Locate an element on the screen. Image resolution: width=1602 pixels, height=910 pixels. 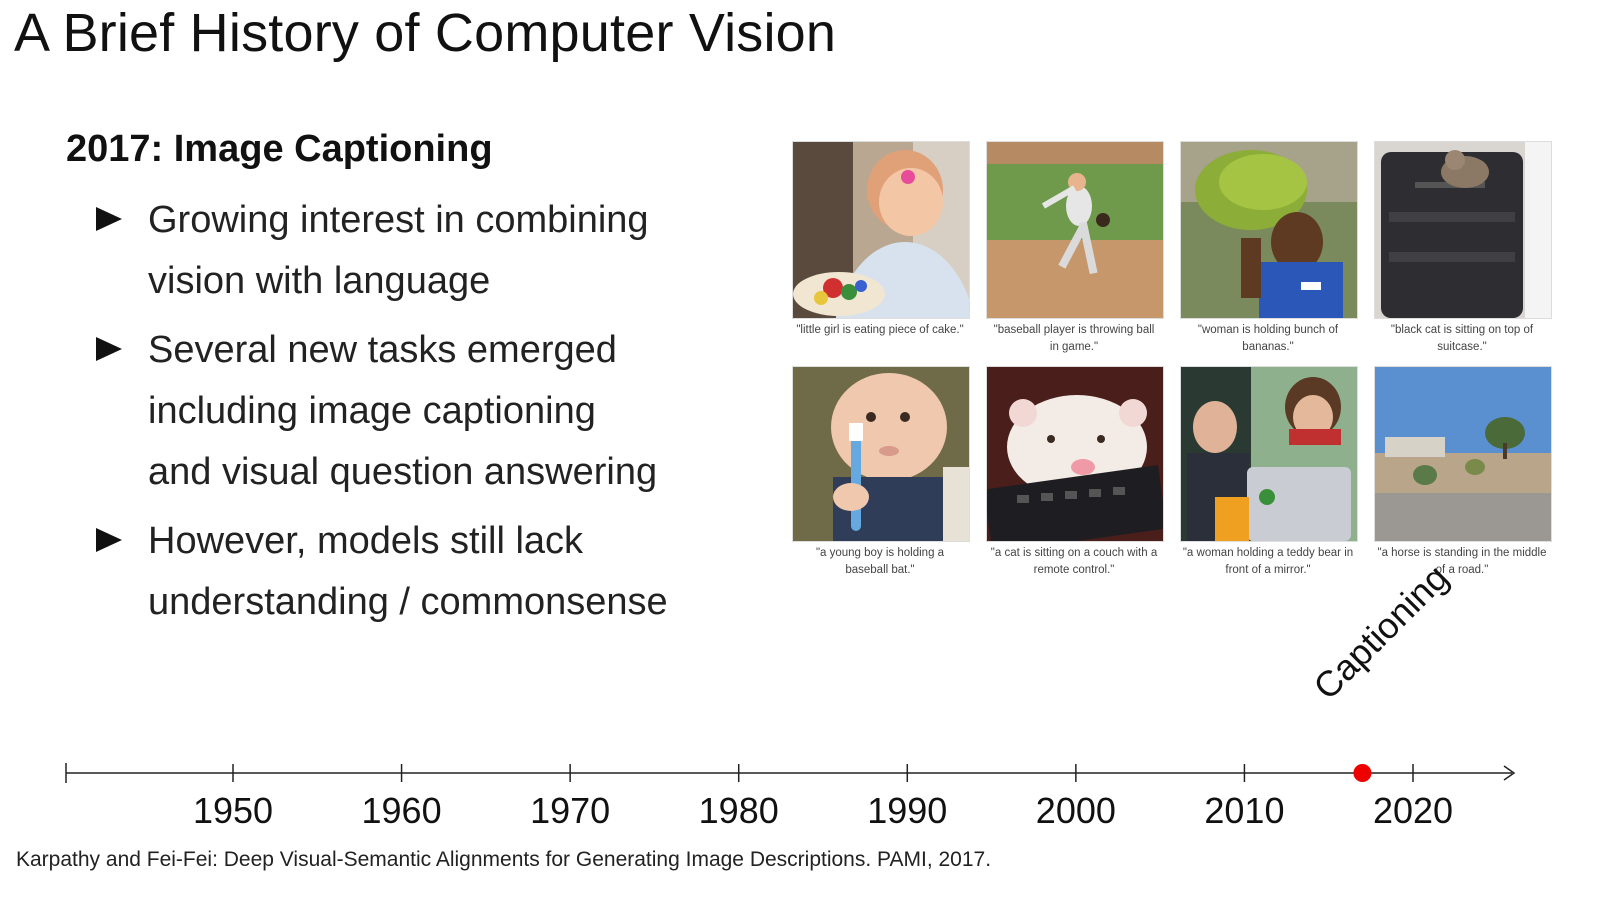
caption-line: remote control." is located at coordinates (1074, 570).